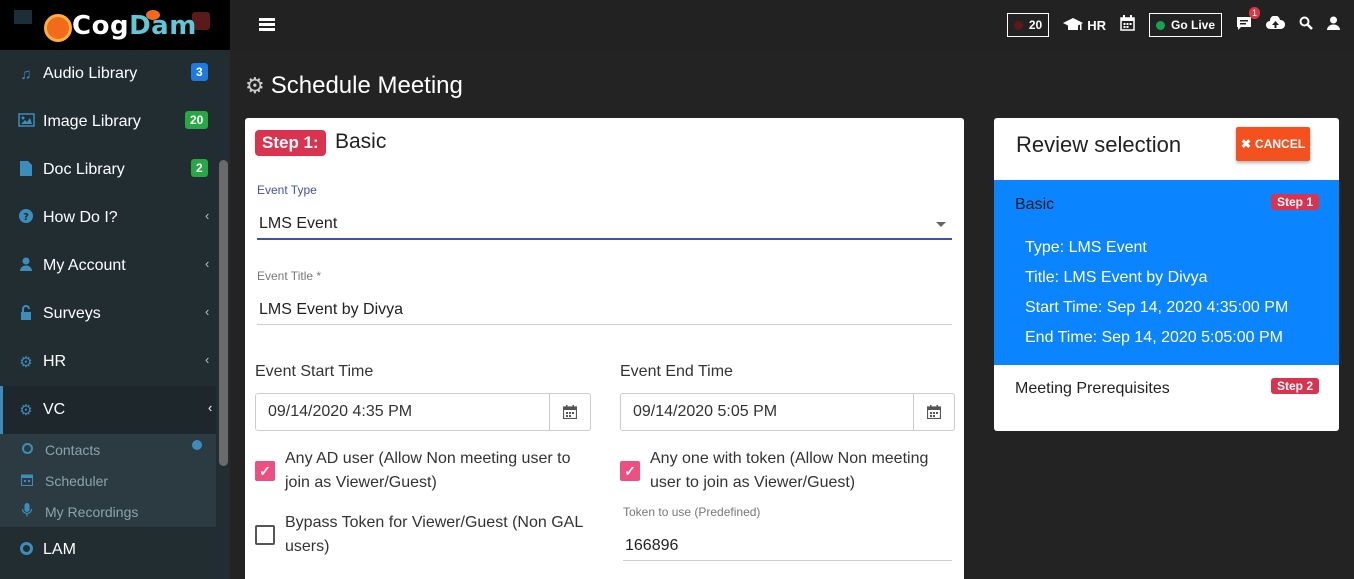 This screenshot has height=579, width=1354. I want to click on logo-shadow-icon, so click(23, 17).